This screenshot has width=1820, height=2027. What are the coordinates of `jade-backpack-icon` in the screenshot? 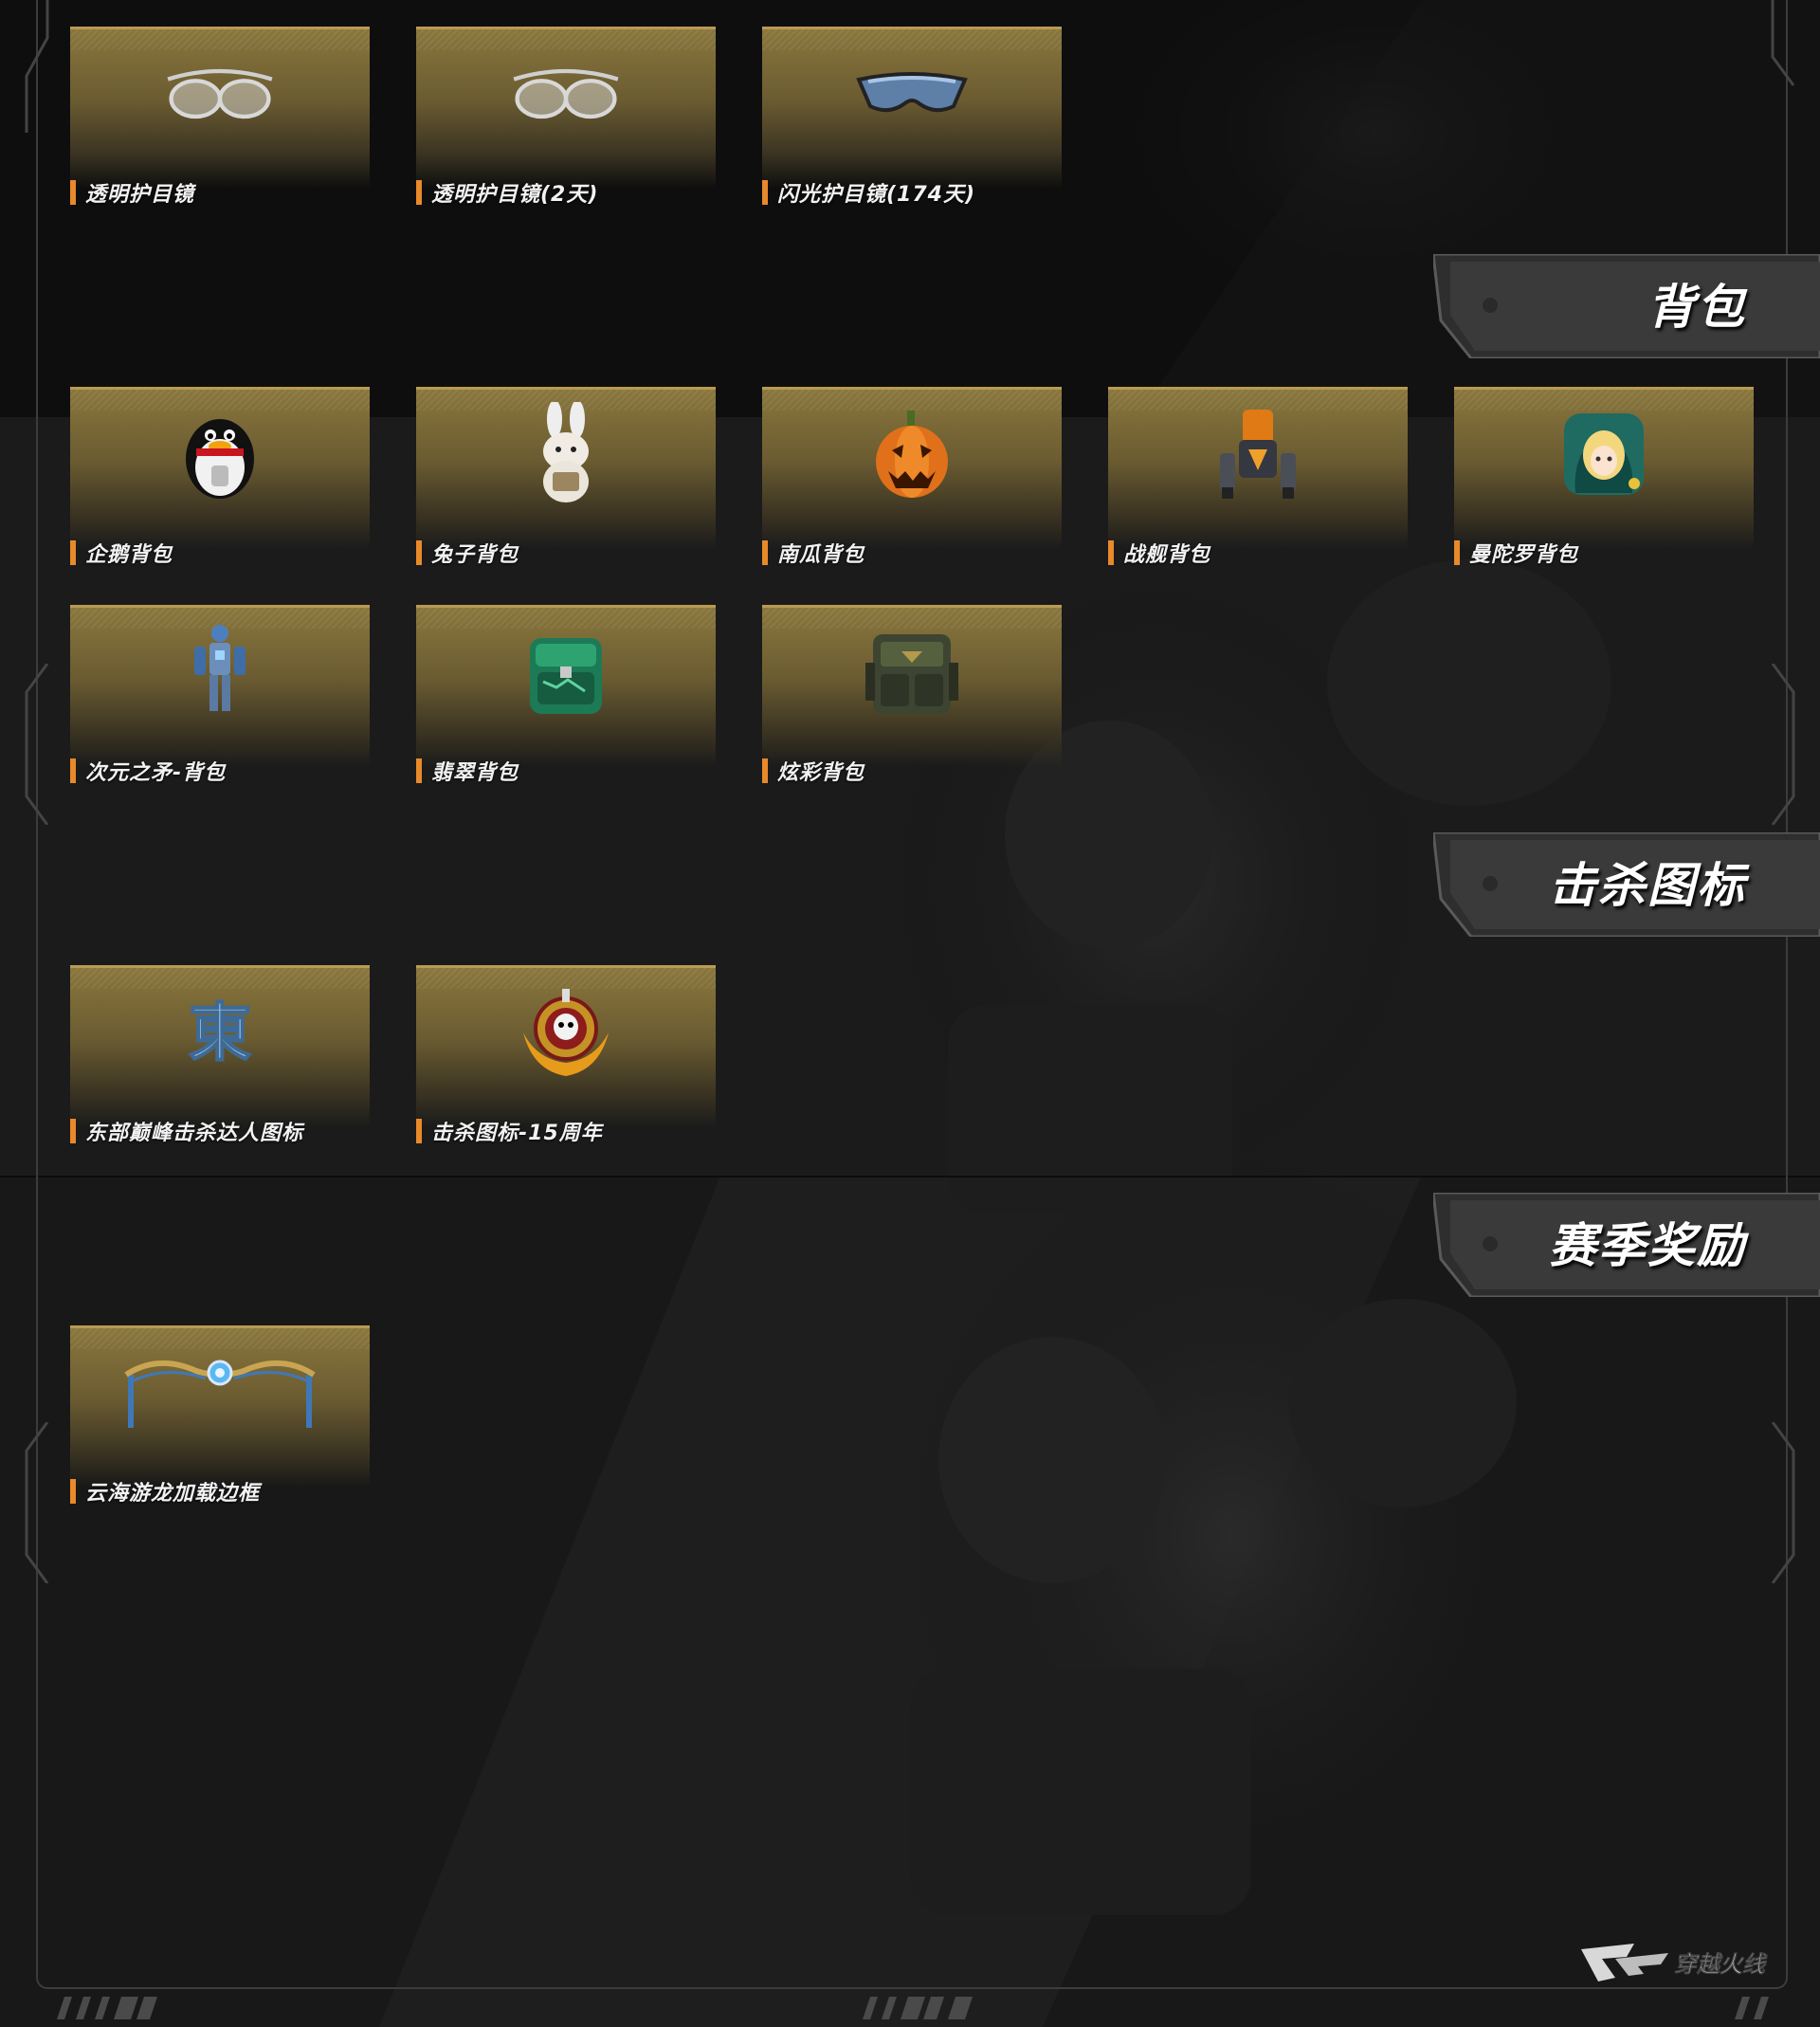 It's located at (566, 672).